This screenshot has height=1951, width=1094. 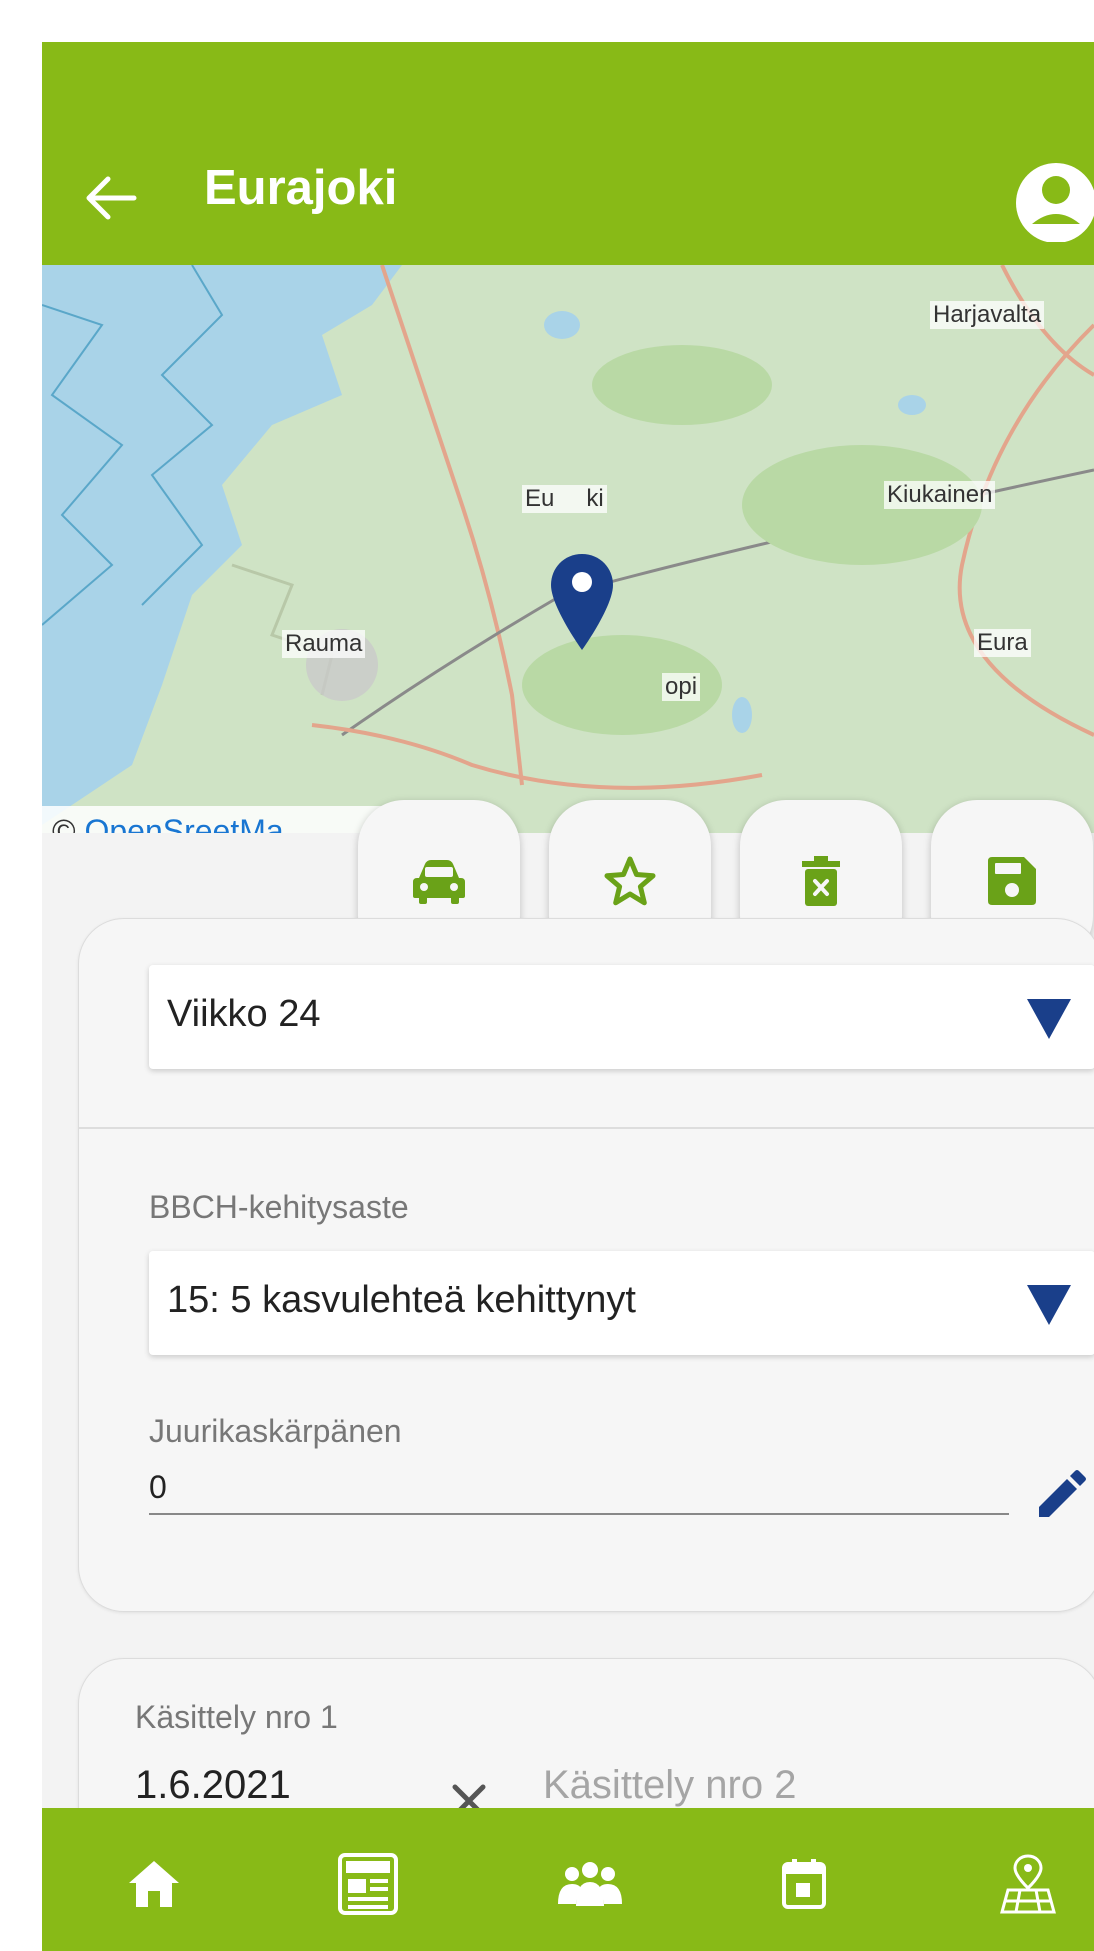 What do you see at coordinates (324, 644) in the screenshot?
I see `map-label-rauma: Rauma` at bounding box center [324, 644].